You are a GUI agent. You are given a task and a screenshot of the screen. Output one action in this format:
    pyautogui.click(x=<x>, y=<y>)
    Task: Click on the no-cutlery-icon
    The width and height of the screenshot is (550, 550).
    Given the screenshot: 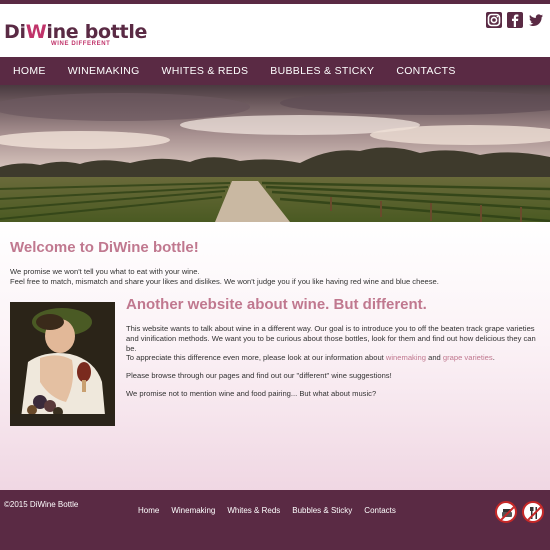 What is the action you would take?
    pyautogui.click(x=533, y=512)
    